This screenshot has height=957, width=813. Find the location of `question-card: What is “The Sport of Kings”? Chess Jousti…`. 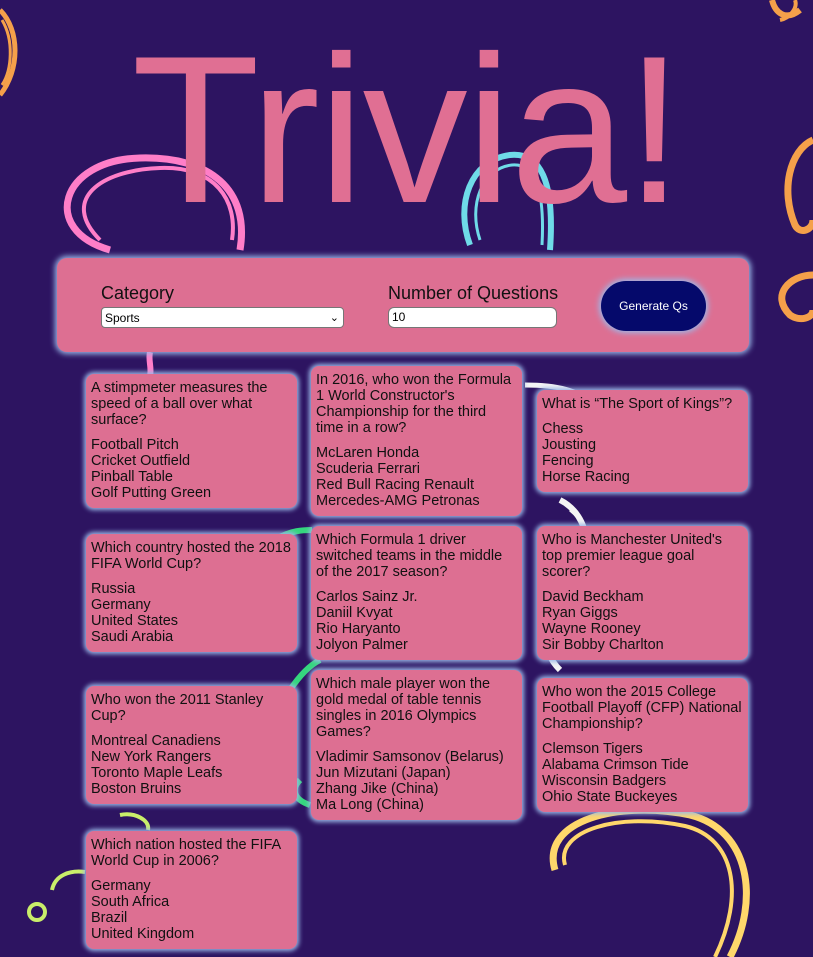

question-card: What is “The Sport of Kings”? Chess Jousti… is located at coordinates (642, 441).